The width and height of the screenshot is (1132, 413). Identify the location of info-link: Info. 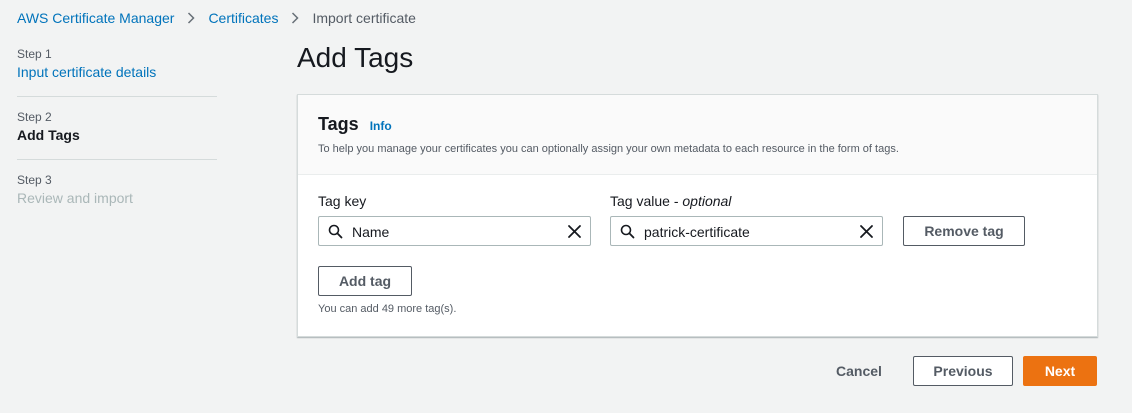
(381, 126).